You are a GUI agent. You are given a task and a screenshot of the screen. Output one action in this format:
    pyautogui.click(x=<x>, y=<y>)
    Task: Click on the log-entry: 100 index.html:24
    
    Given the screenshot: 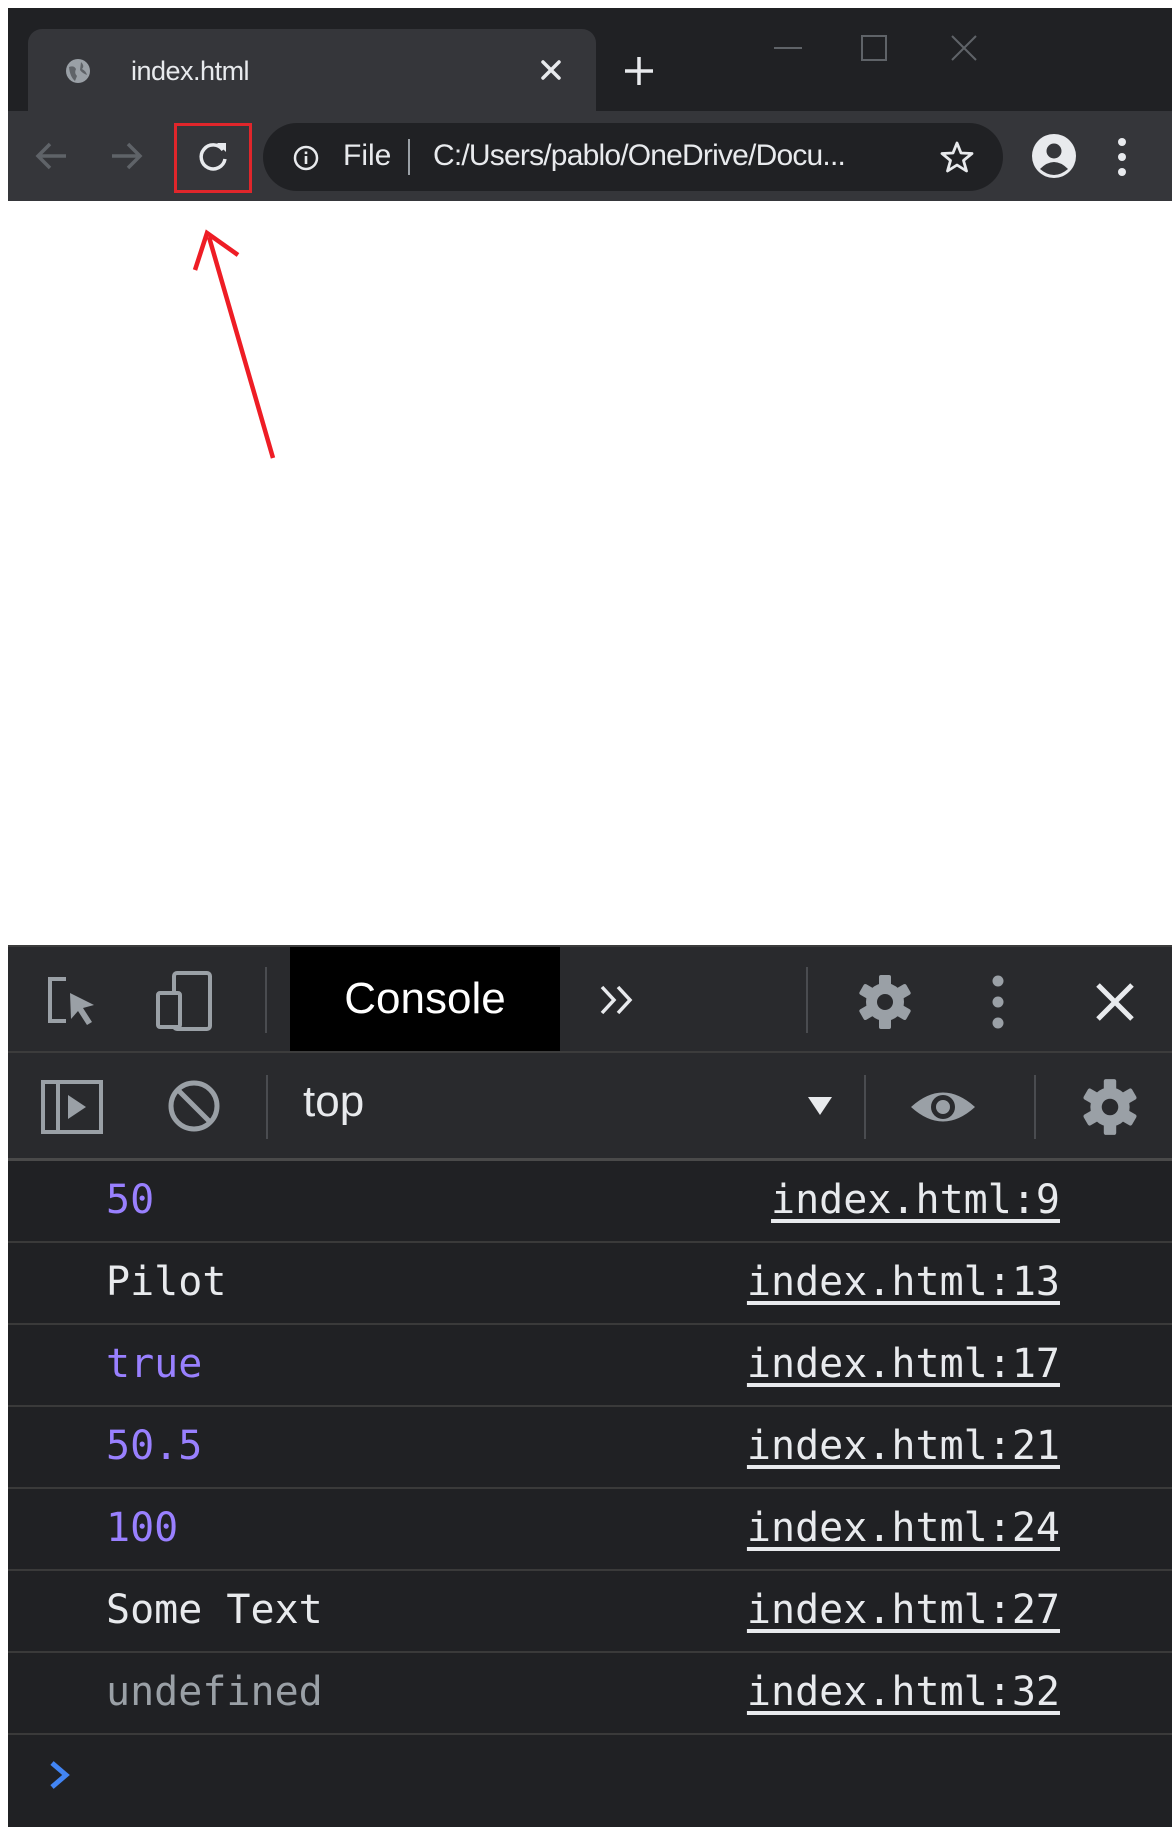 What is the action you would take?
    pyautogui.click(x=590, y=1530)
    